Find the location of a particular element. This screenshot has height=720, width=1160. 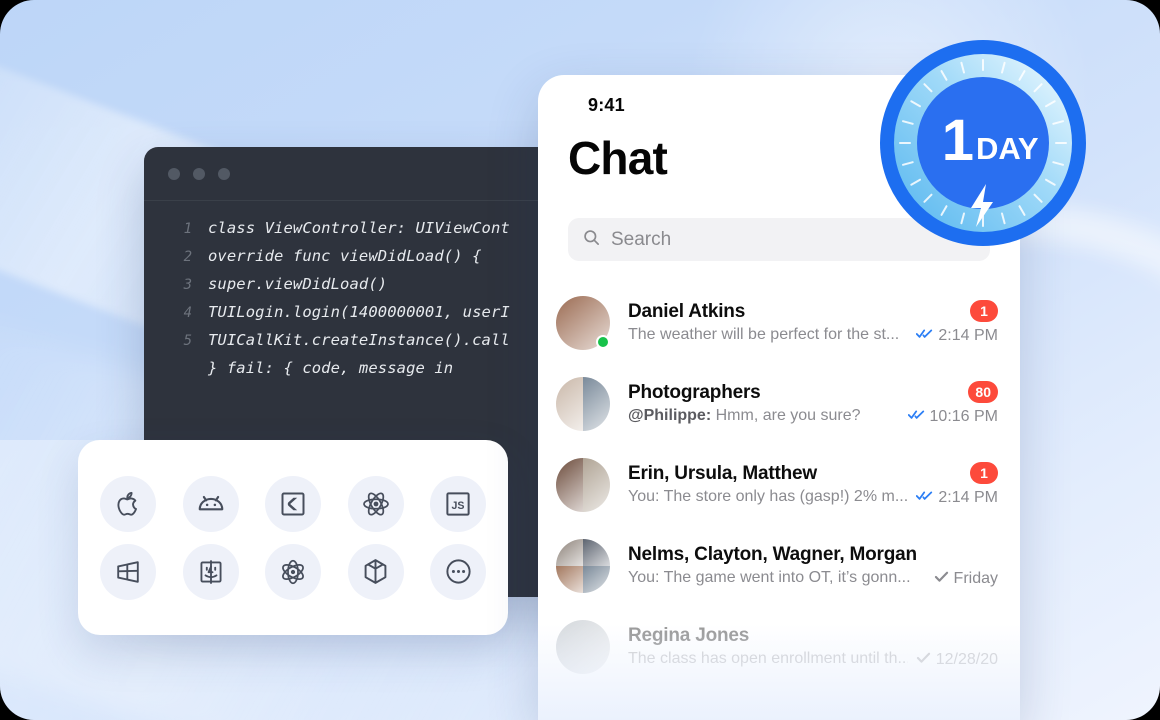

line-number: 4 is located at coordinates (187, 313).